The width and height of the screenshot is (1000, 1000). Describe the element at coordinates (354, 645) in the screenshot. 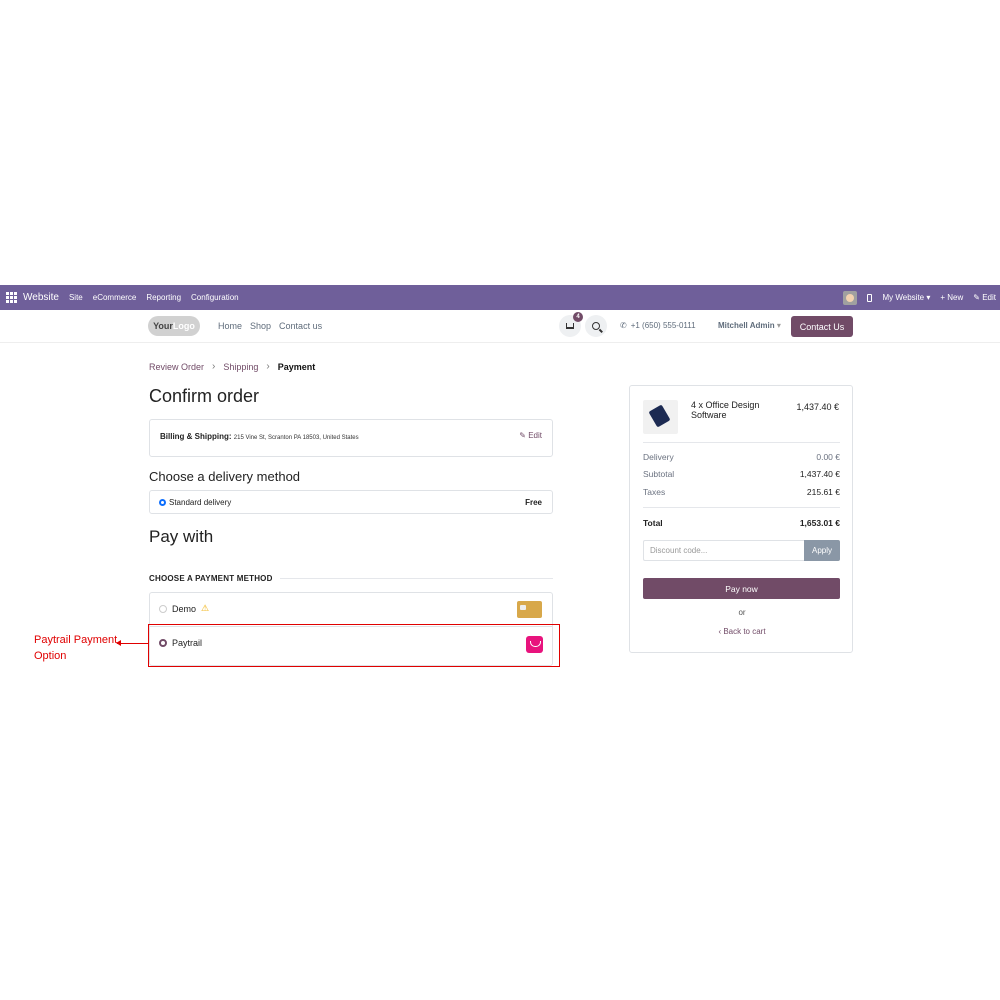

I see `highlight-box` at that location.